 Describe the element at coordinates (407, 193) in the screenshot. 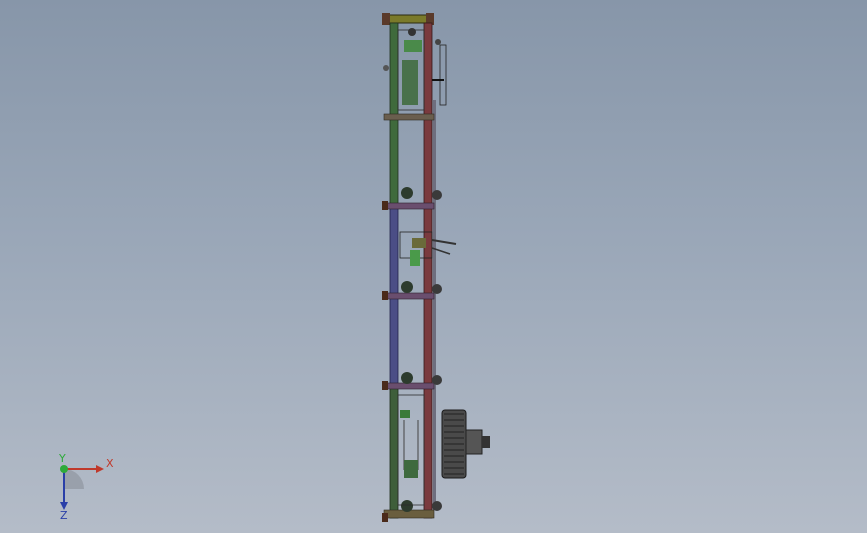

I see `roller-2a` at that location.